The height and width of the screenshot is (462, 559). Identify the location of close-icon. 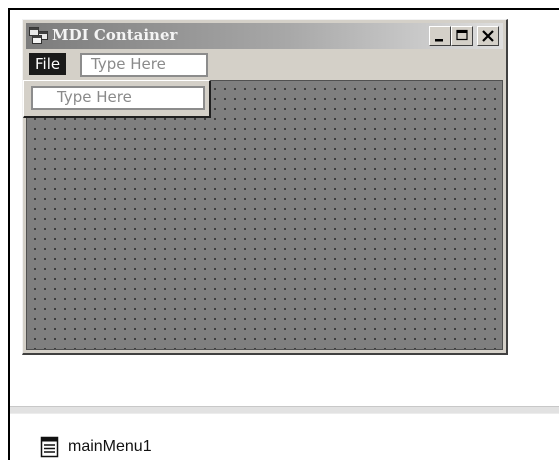
(488, 36).